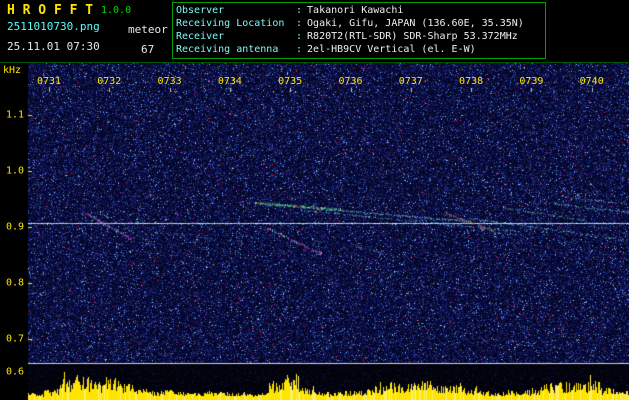 The height and width of the screenshot is (400, 629). Describe the element at coordinates (12, 70) in the screenshot. I see `y-axis-unit-label: kHz` at that location.